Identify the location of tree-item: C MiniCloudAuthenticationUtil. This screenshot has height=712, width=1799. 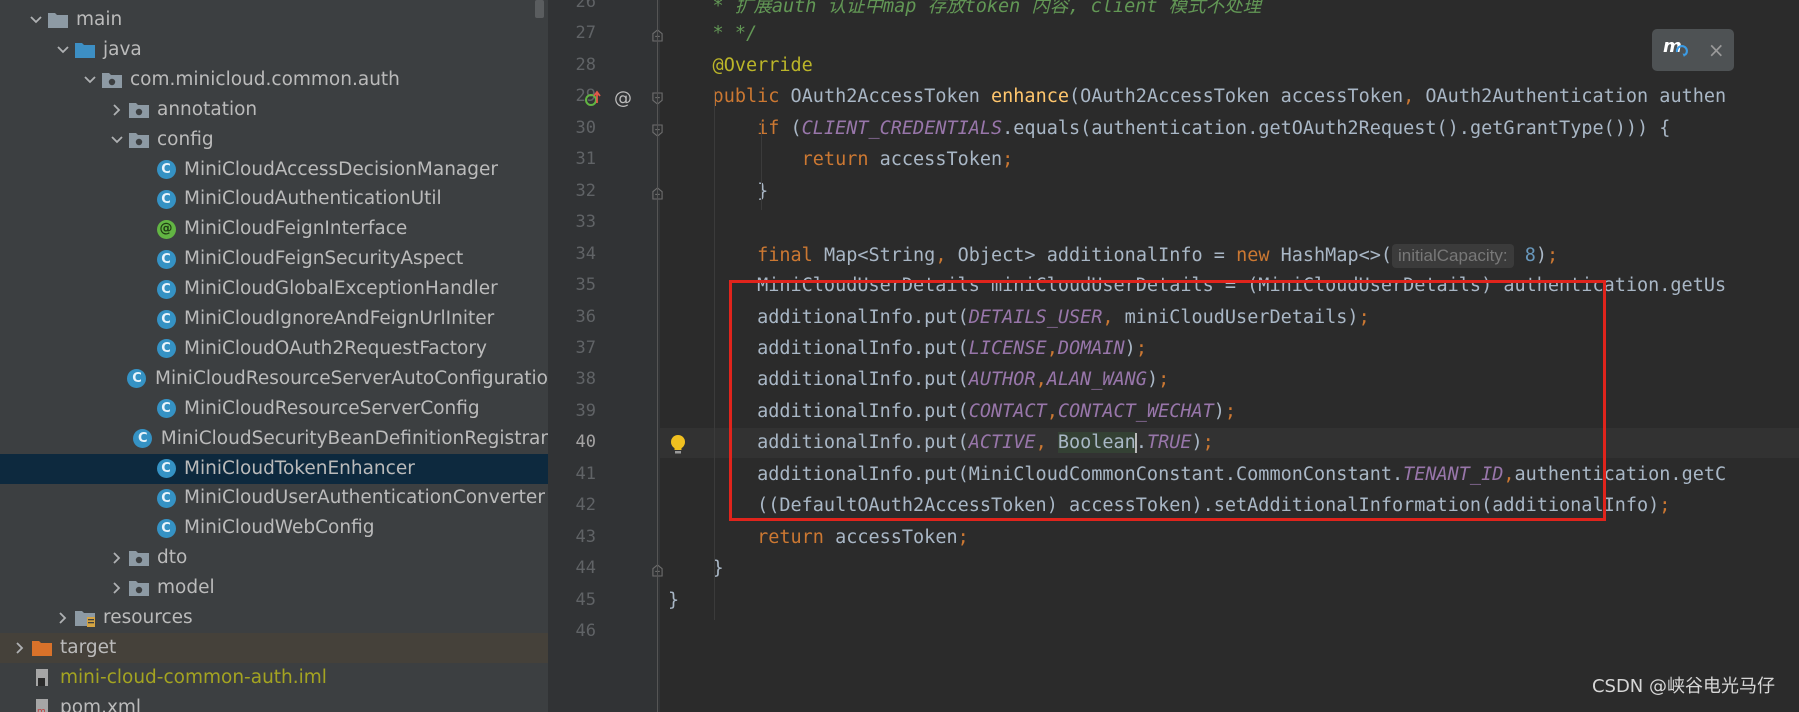
(274, 199).